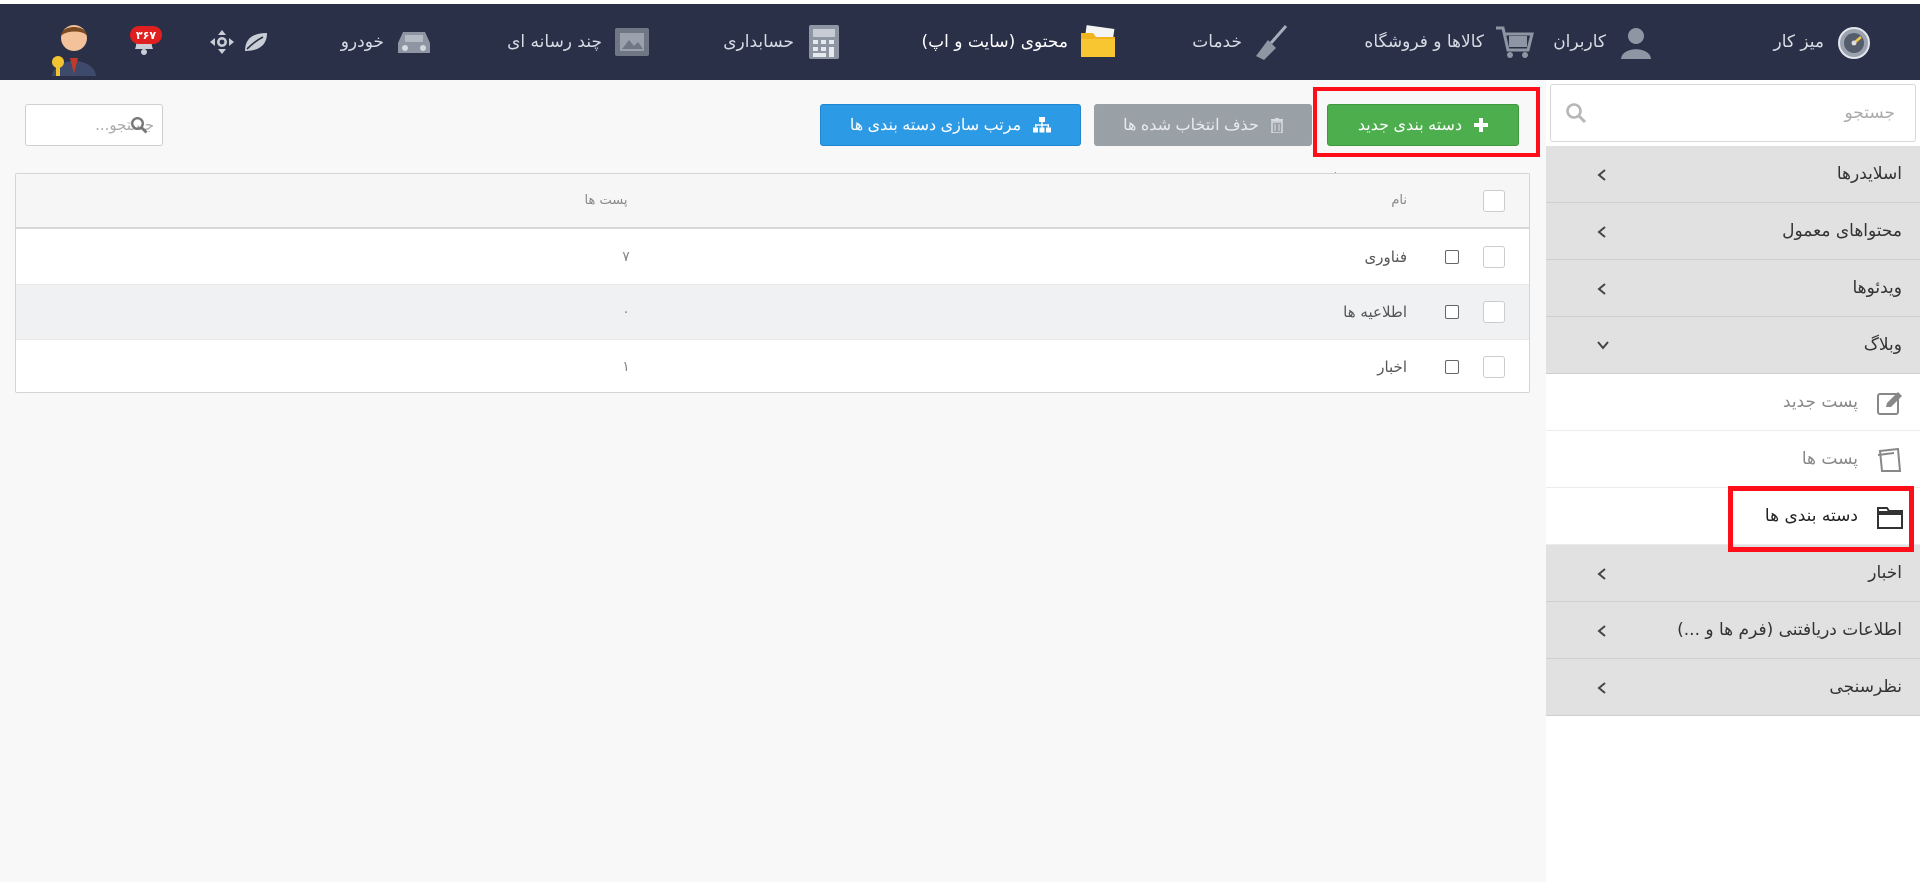 This screenshot has height=882, width=1920. I want to click on table-row: اخبار ۱, so click(772, 367).